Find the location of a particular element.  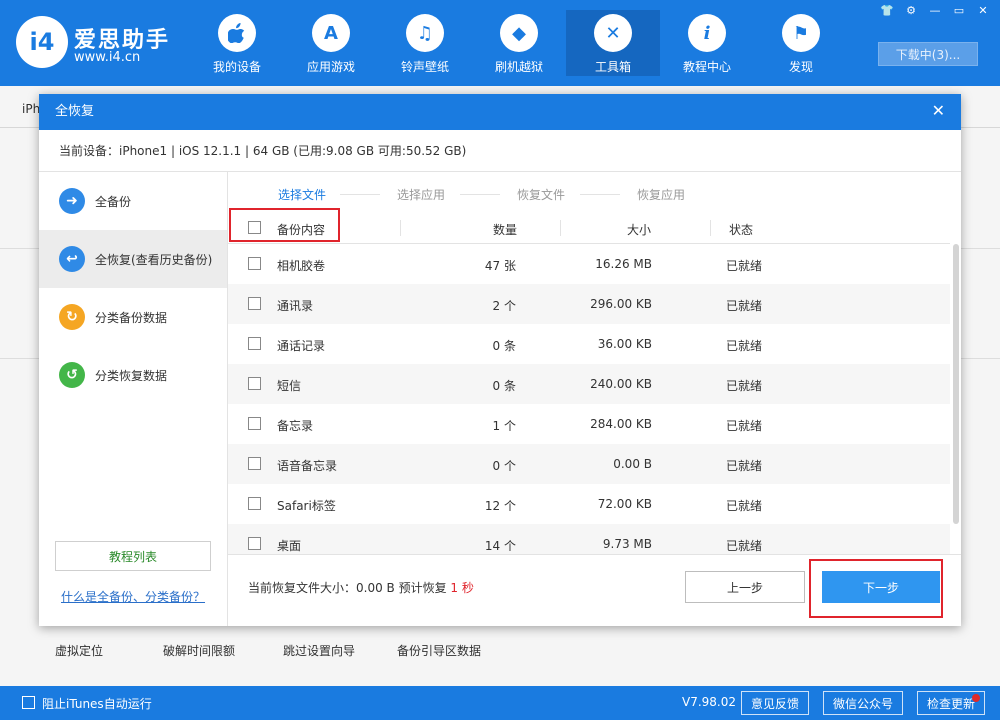

dropbox-icon: ◆ is located at coordinates (519, 33).